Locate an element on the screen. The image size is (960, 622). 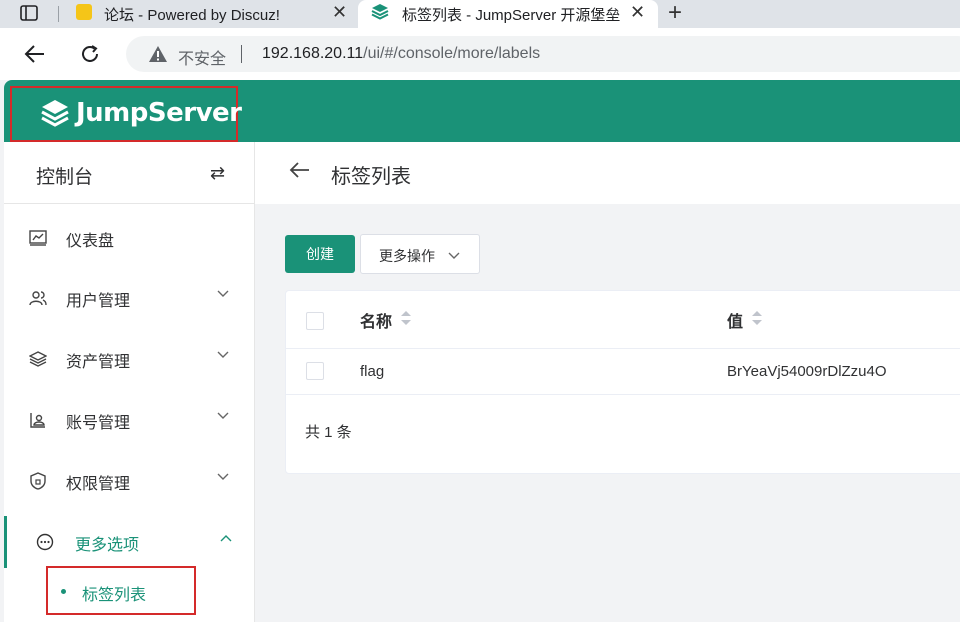
users-icon is located at coordinates (38, 298).